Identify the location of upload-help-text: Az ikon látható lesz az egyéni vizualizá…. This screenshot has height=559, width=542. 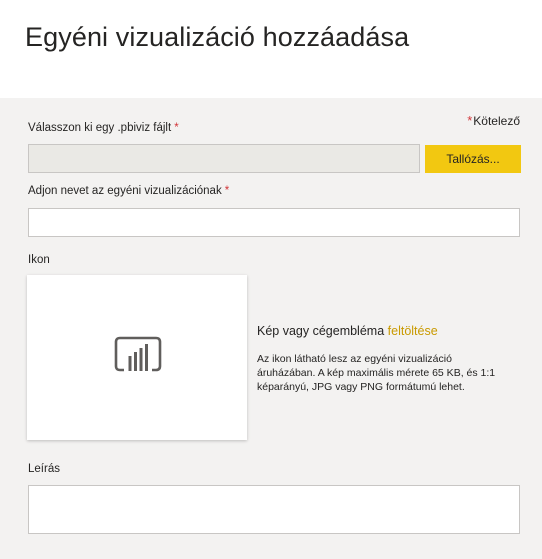
(389, 373).